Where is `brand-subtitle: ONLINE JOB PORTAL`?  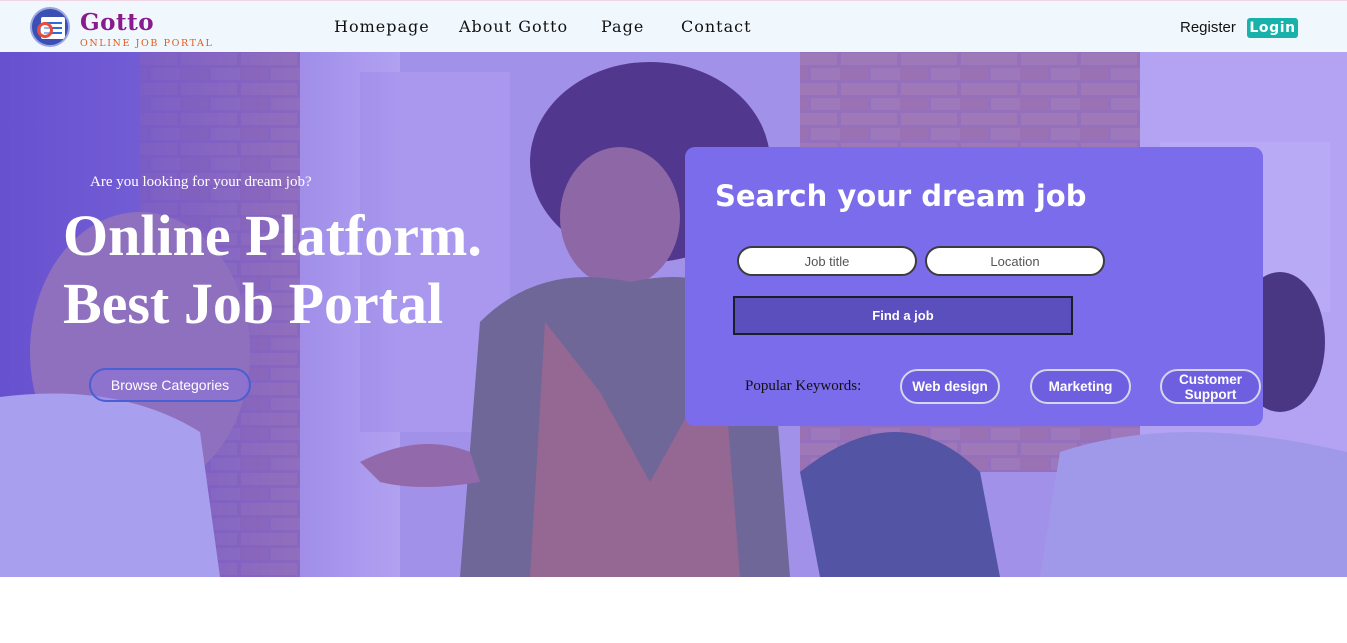
brand-subtitle: ONLINE JOB PORTAL is located at coordinates (147, 43).